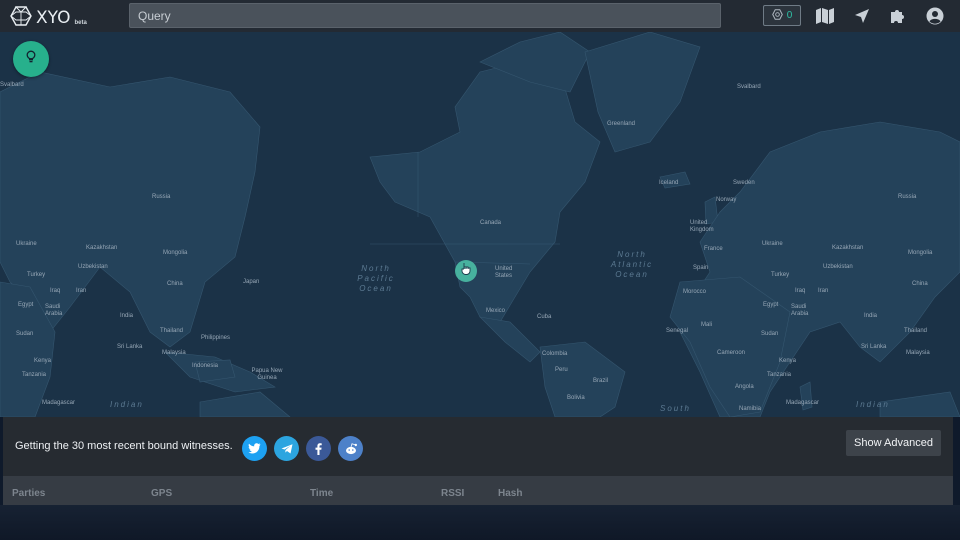  Describe the element at coordinates (777, 16) in the screenshot. I see `network-icon` at that location.